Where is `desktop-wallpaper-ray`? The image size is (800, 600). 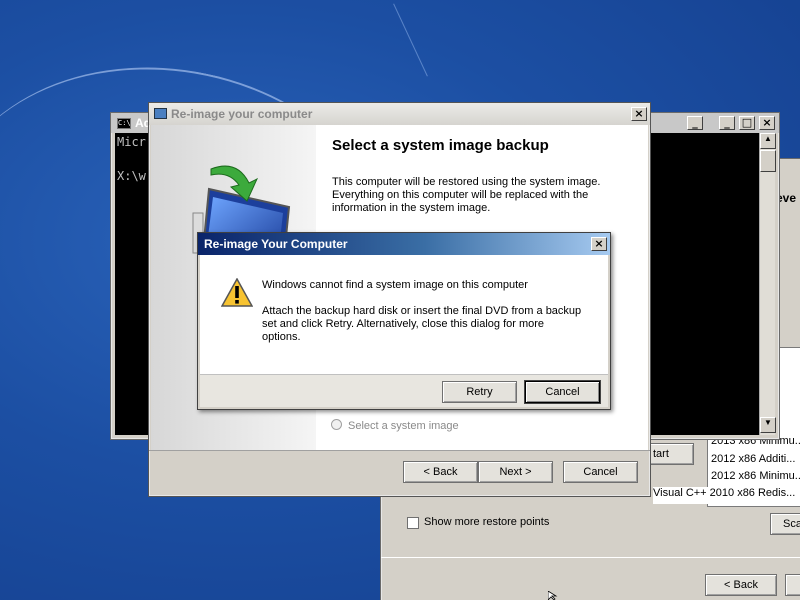
desktop-wallpaper-ray is located at coordinates (410, 40).